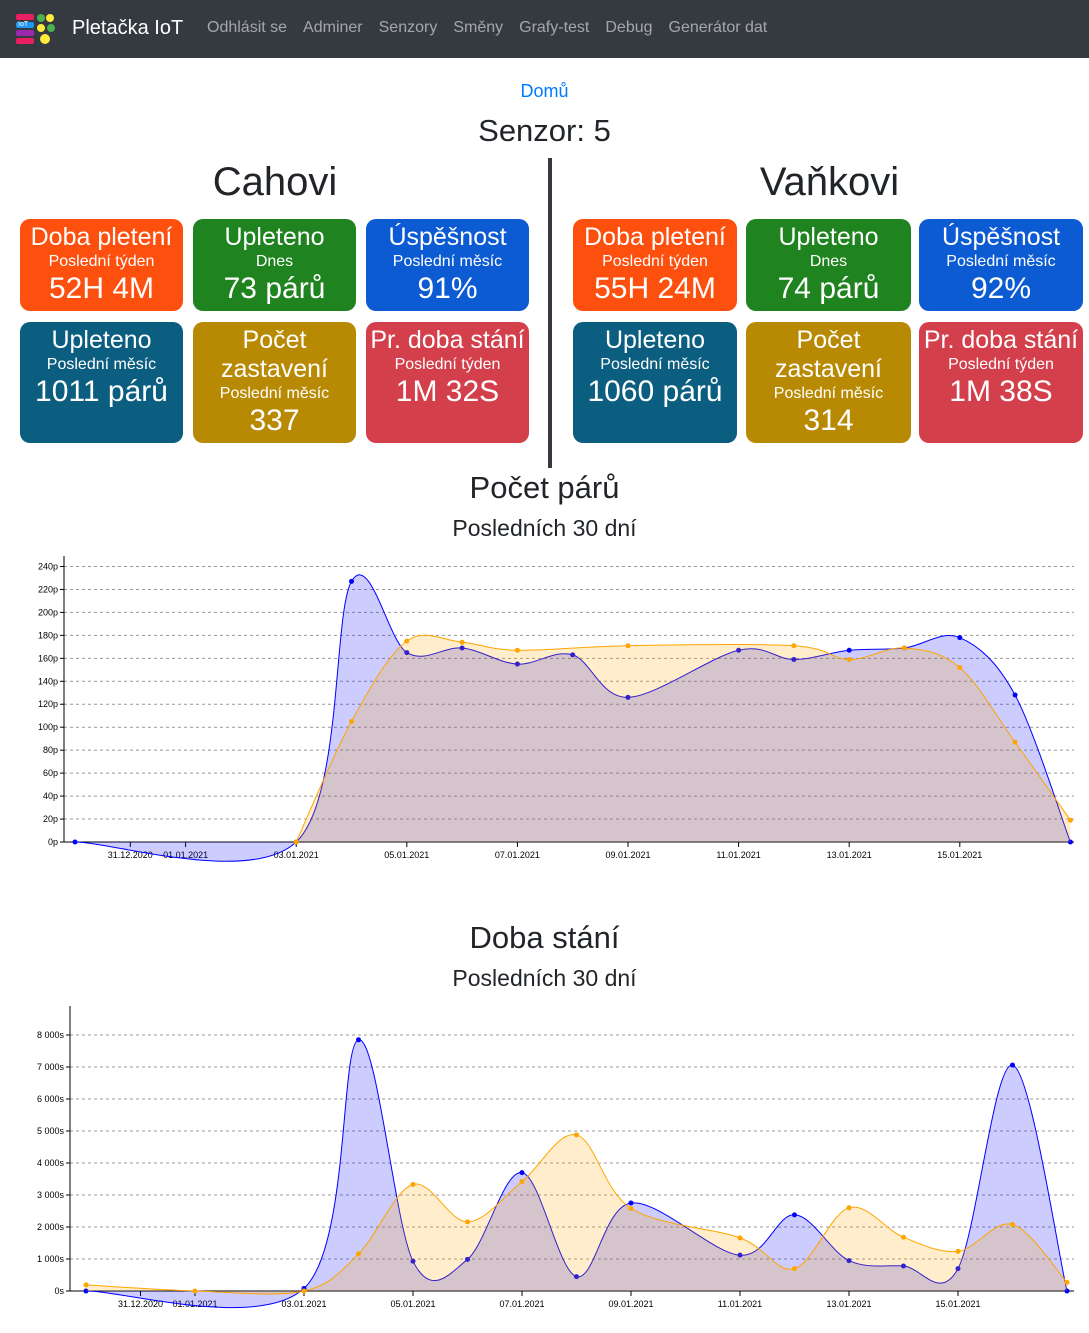 This screenshot has height=1333, width=1089. I want to click on chart-title-pairs: Počet párů, so click(544, 487).